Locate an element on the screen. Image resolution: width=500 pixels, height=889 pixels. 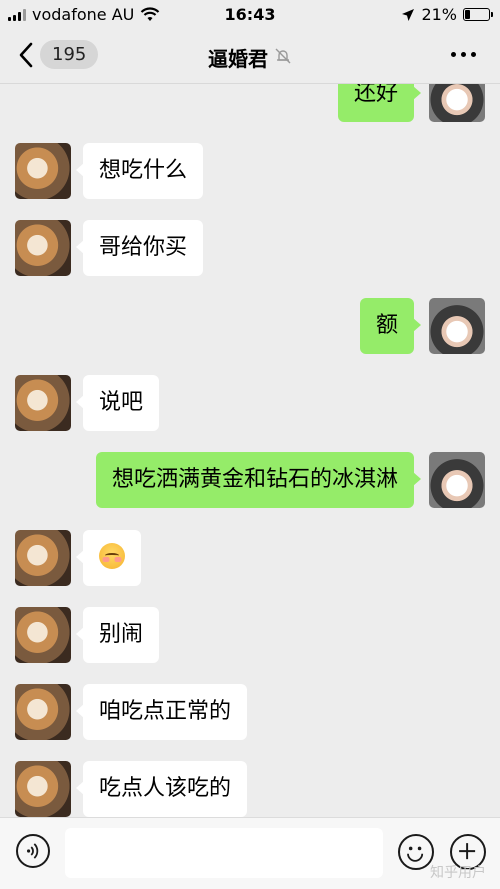
blushing-face-emoji is located at coordinates (112, 556).